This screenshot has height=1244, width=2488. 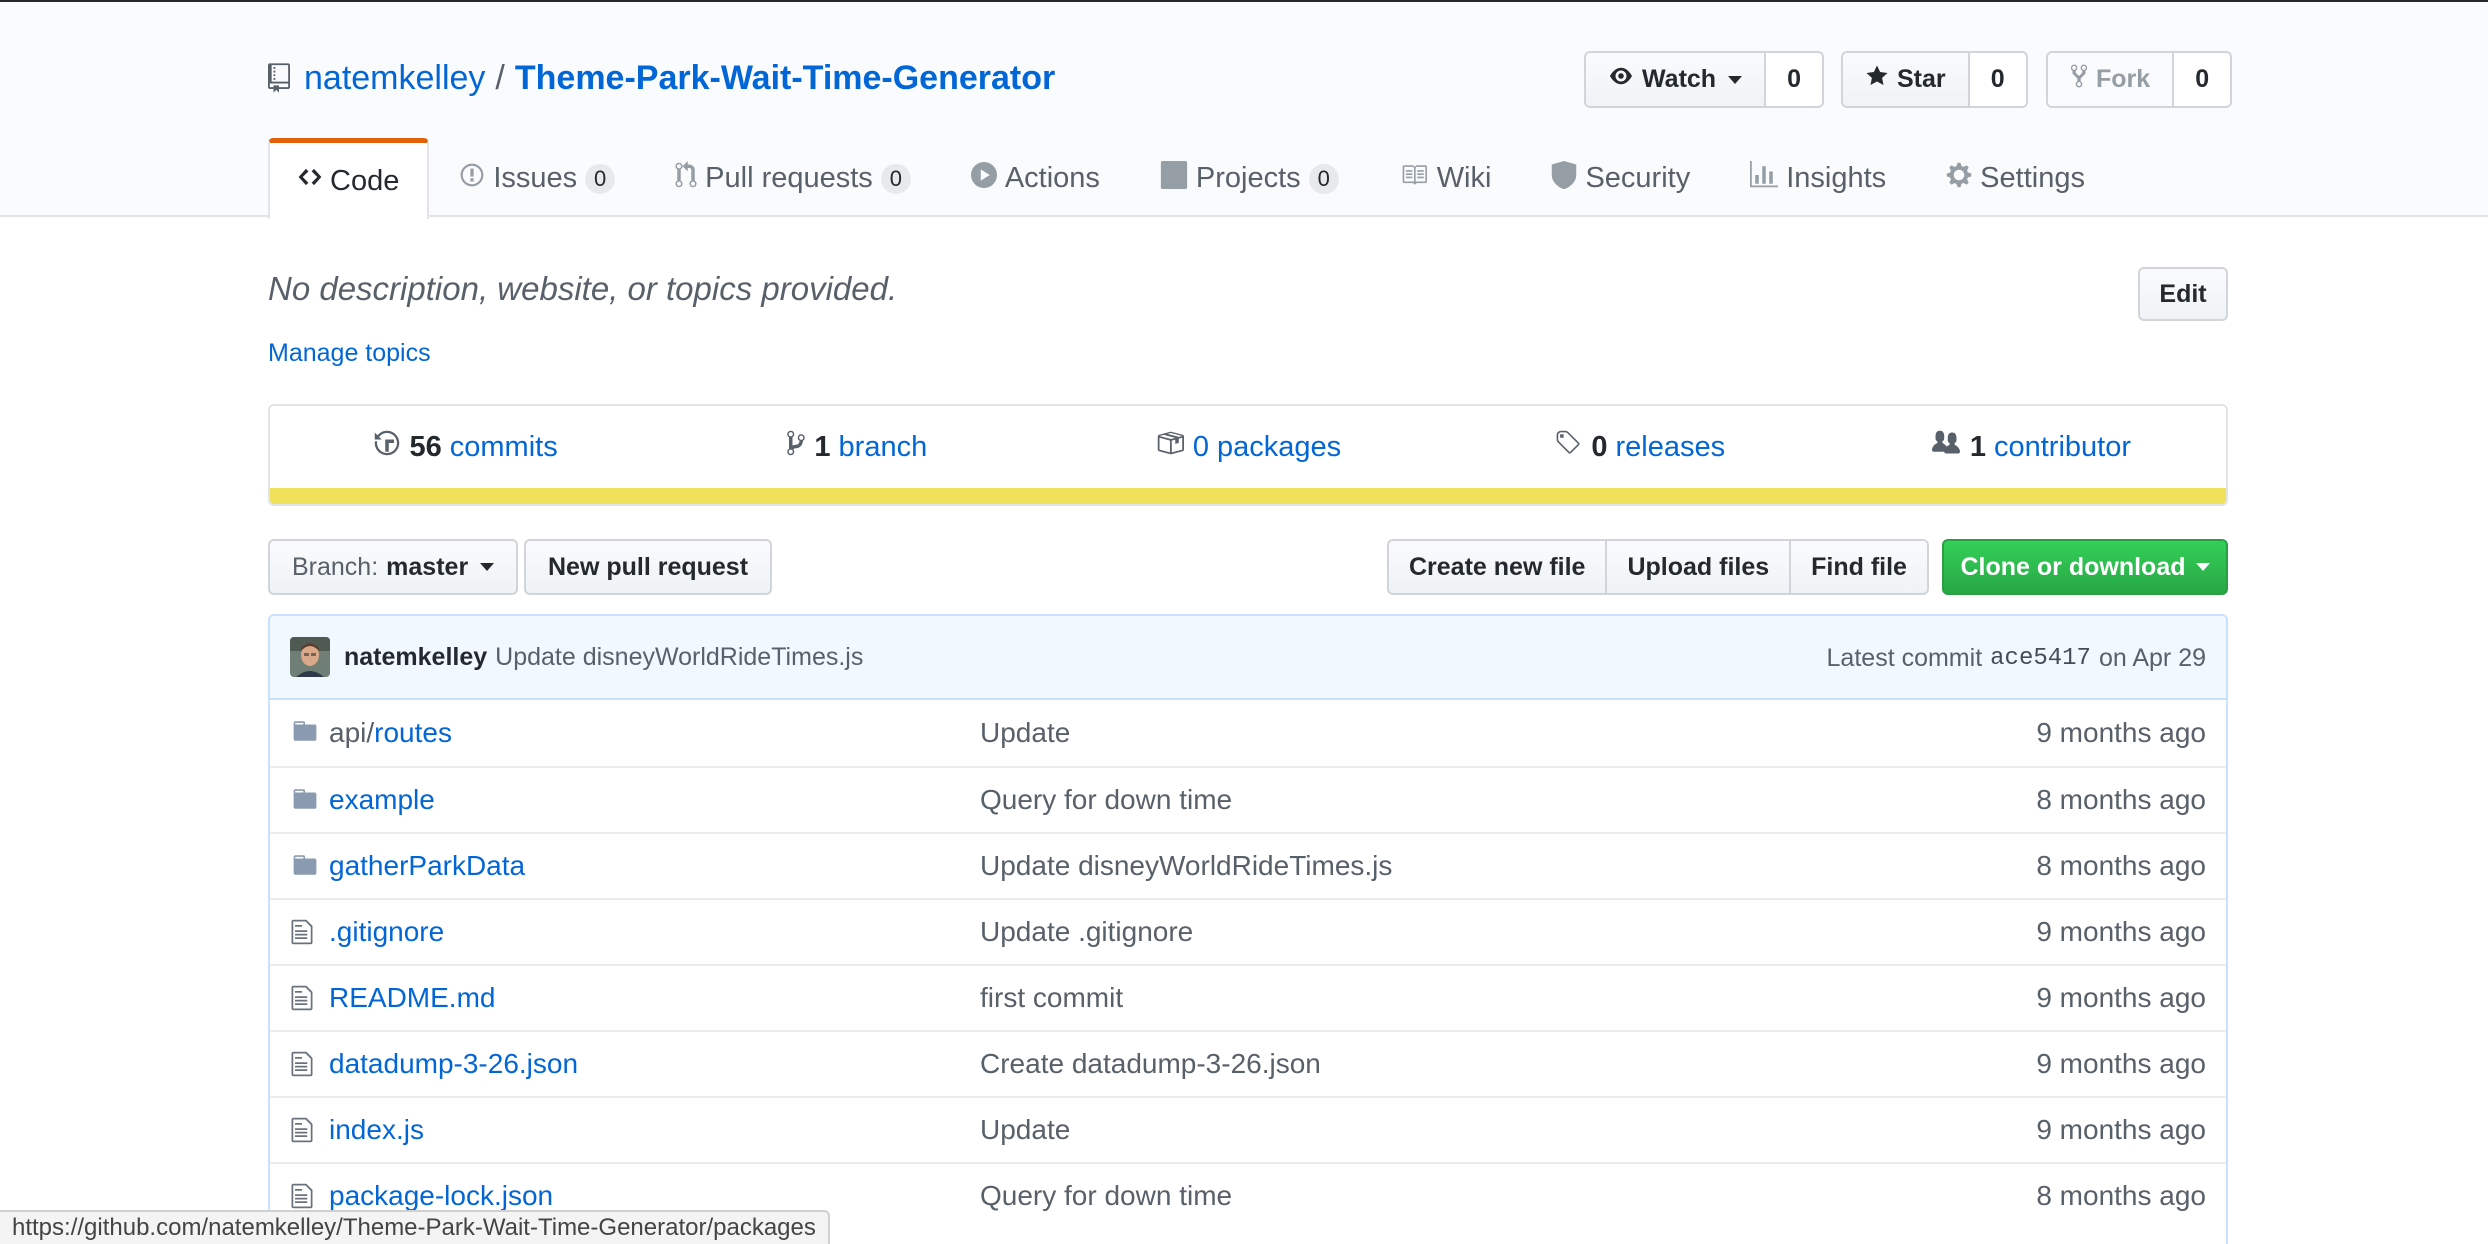 I want to click on table-row: README.md first commit 9 months ago, so click(x=1248, y=997).